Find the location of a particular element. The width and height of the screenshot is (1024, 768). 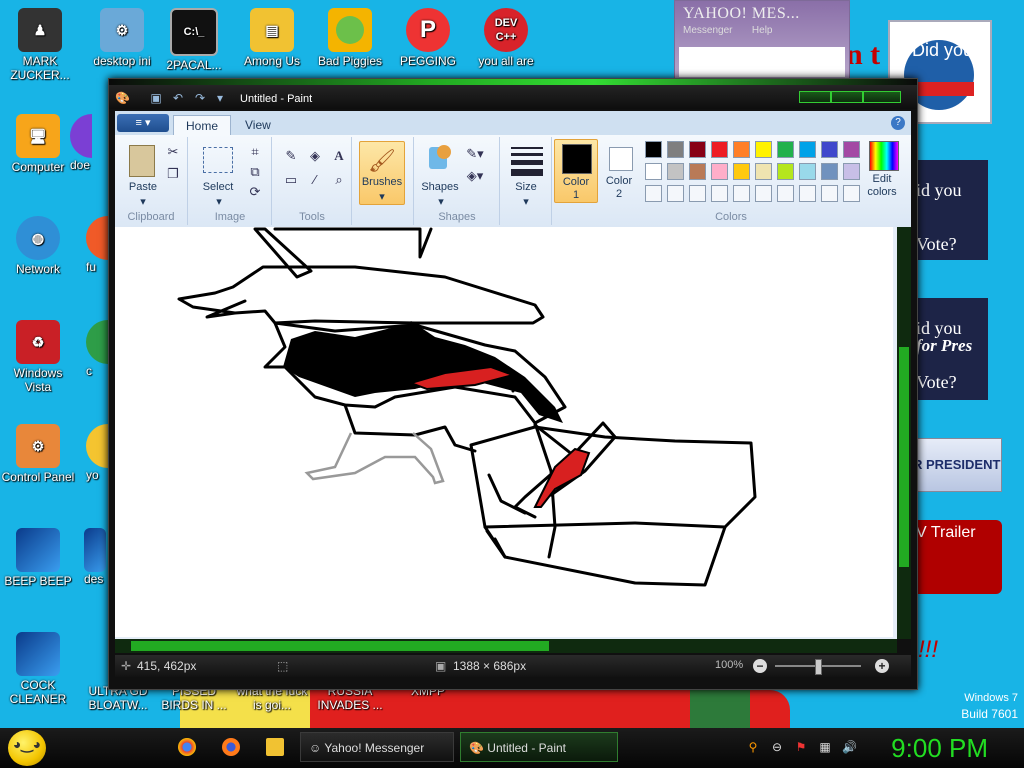

shapes-button: Shapes is located at coordinates (440, 187).